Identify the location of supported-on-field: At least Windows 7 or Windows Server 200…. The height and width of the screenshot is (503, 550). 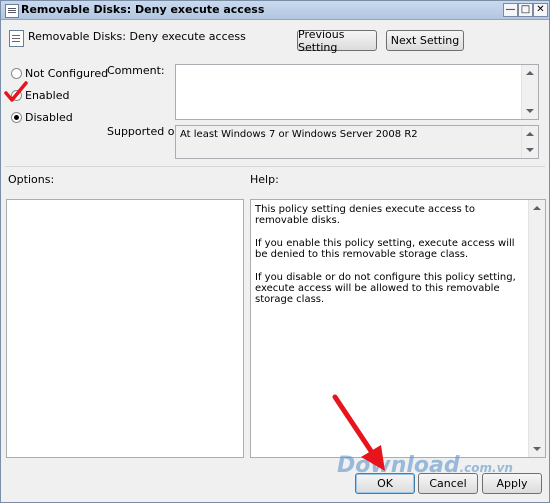
(357, 142).